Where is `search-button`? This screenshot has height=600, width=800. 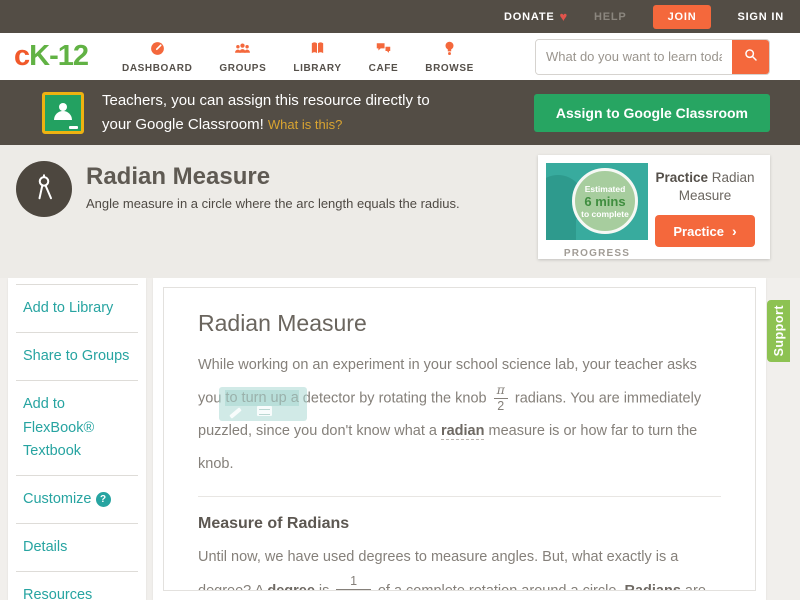
search-button is located at coordinates (750, 56).